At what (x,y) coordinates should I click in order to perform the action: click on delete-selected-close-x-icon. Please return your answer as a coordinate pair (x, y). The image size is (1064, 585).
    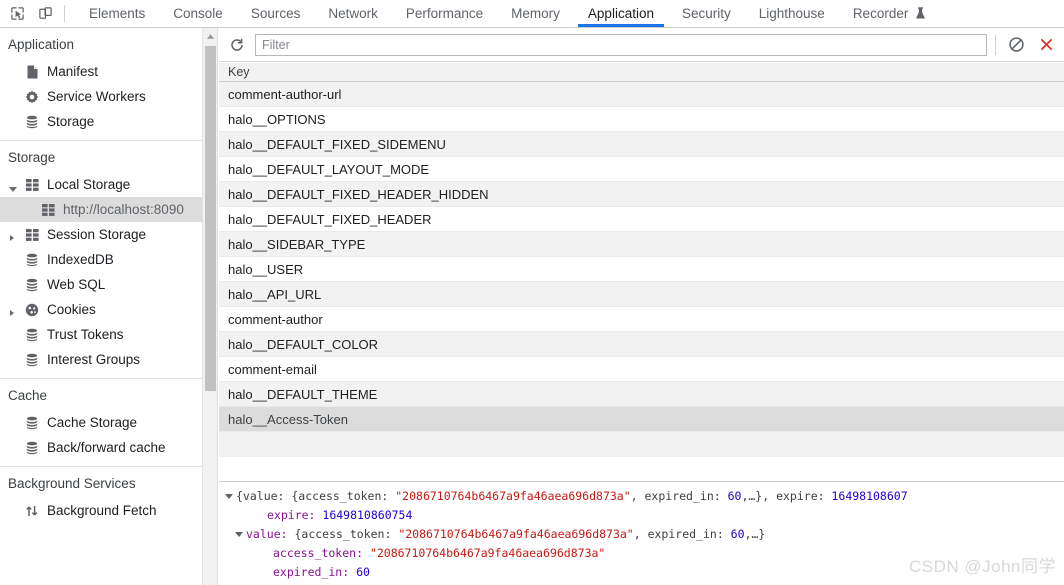
    Looking at the image, I should click on (1046, 45).